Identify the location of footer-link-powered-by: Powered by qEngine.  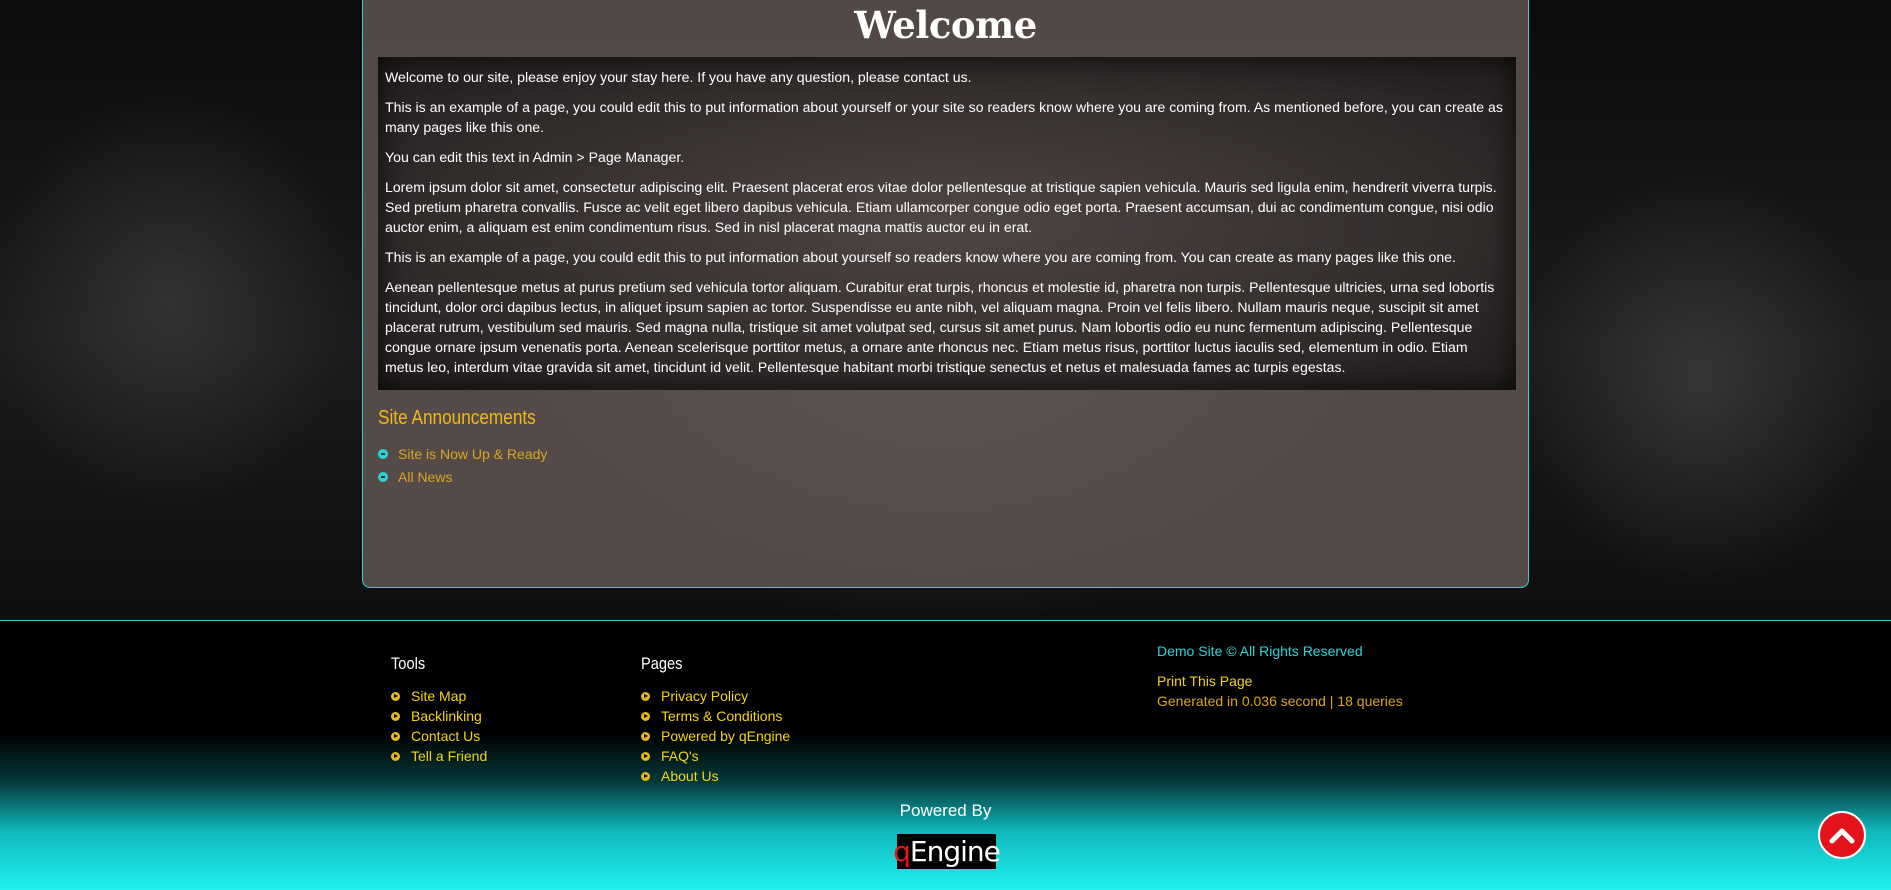
(715, 736).